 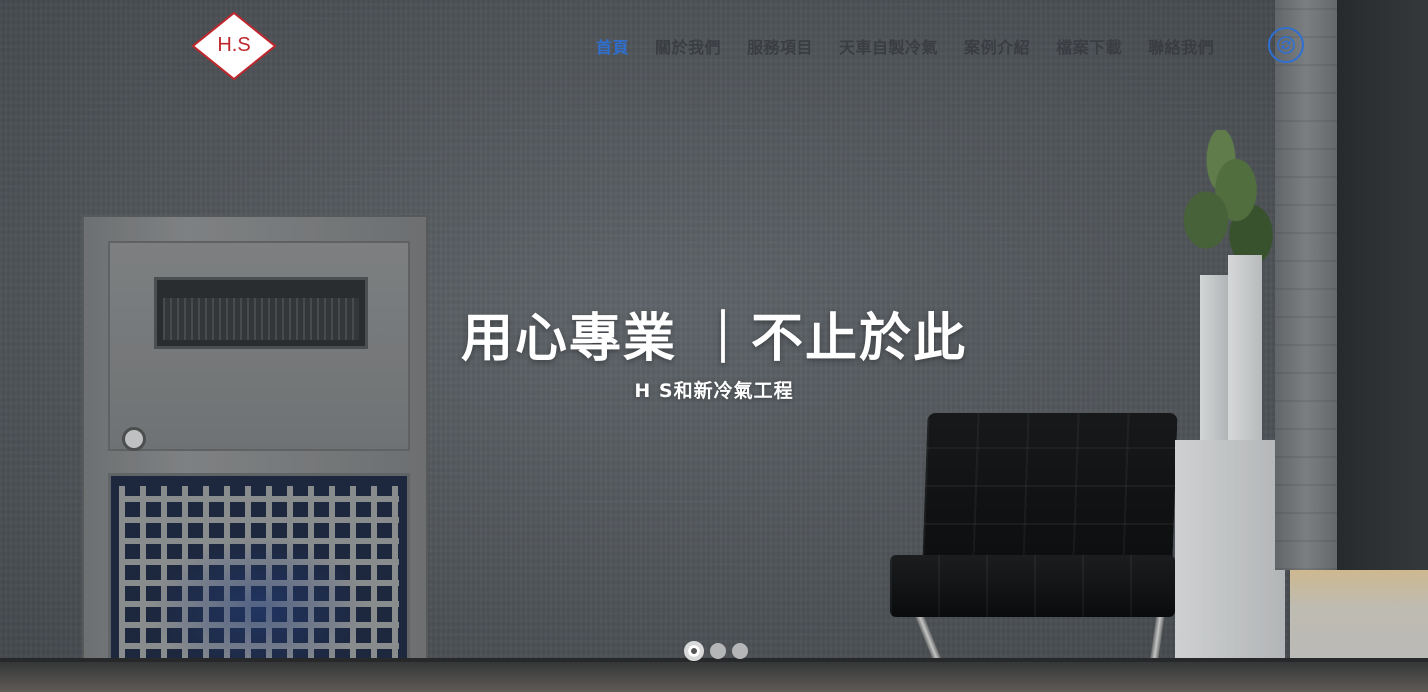 I want to click on site-header: H.S 首頁 關於我們 服務項目 天車自製冷氣 案例介紹 檔案下載 聯絡我們, so click(x=714, y=46).